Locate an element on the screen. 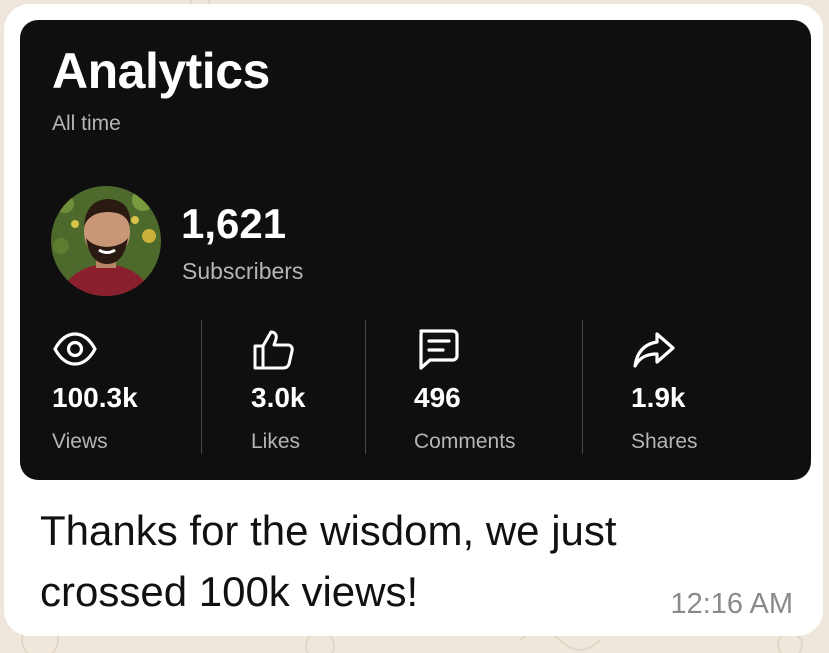  stat-label: Likes is located at coordinates (276, 441).